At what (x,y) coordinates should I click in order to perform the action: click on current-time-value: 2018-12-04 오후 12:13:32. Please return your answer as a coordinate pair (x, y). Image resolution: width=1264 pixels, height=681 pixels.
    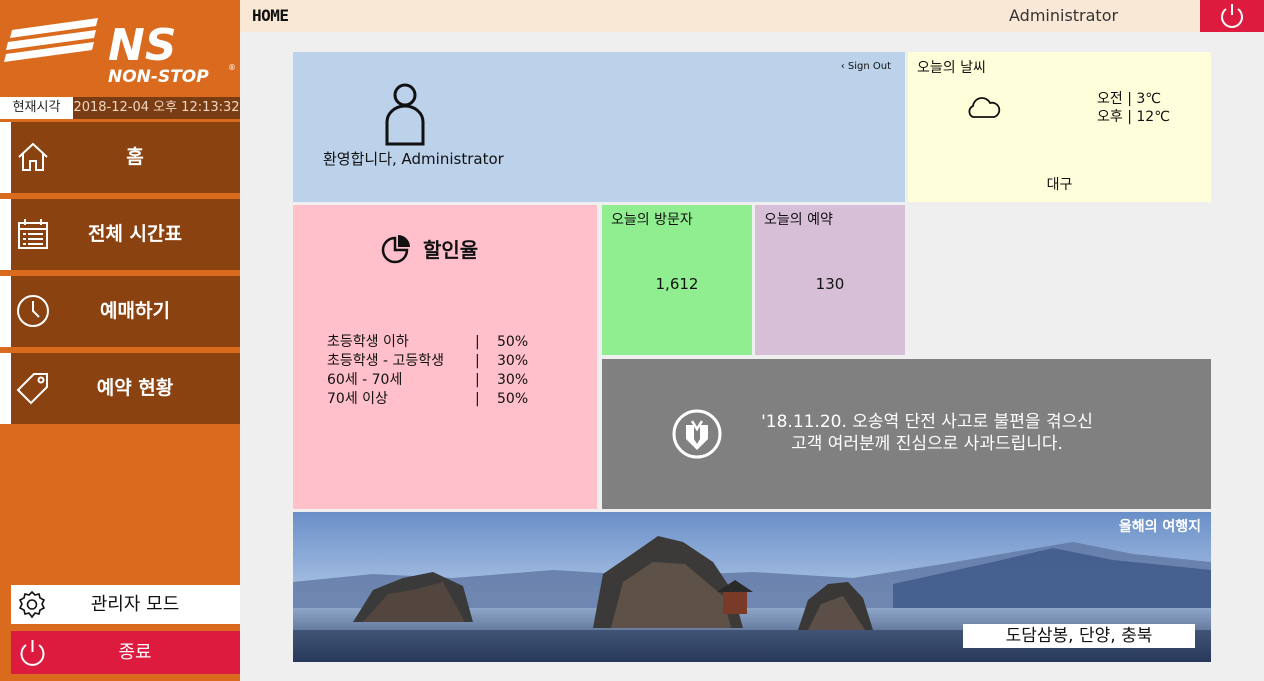
    Looking at the image, I should click on (156, 108).